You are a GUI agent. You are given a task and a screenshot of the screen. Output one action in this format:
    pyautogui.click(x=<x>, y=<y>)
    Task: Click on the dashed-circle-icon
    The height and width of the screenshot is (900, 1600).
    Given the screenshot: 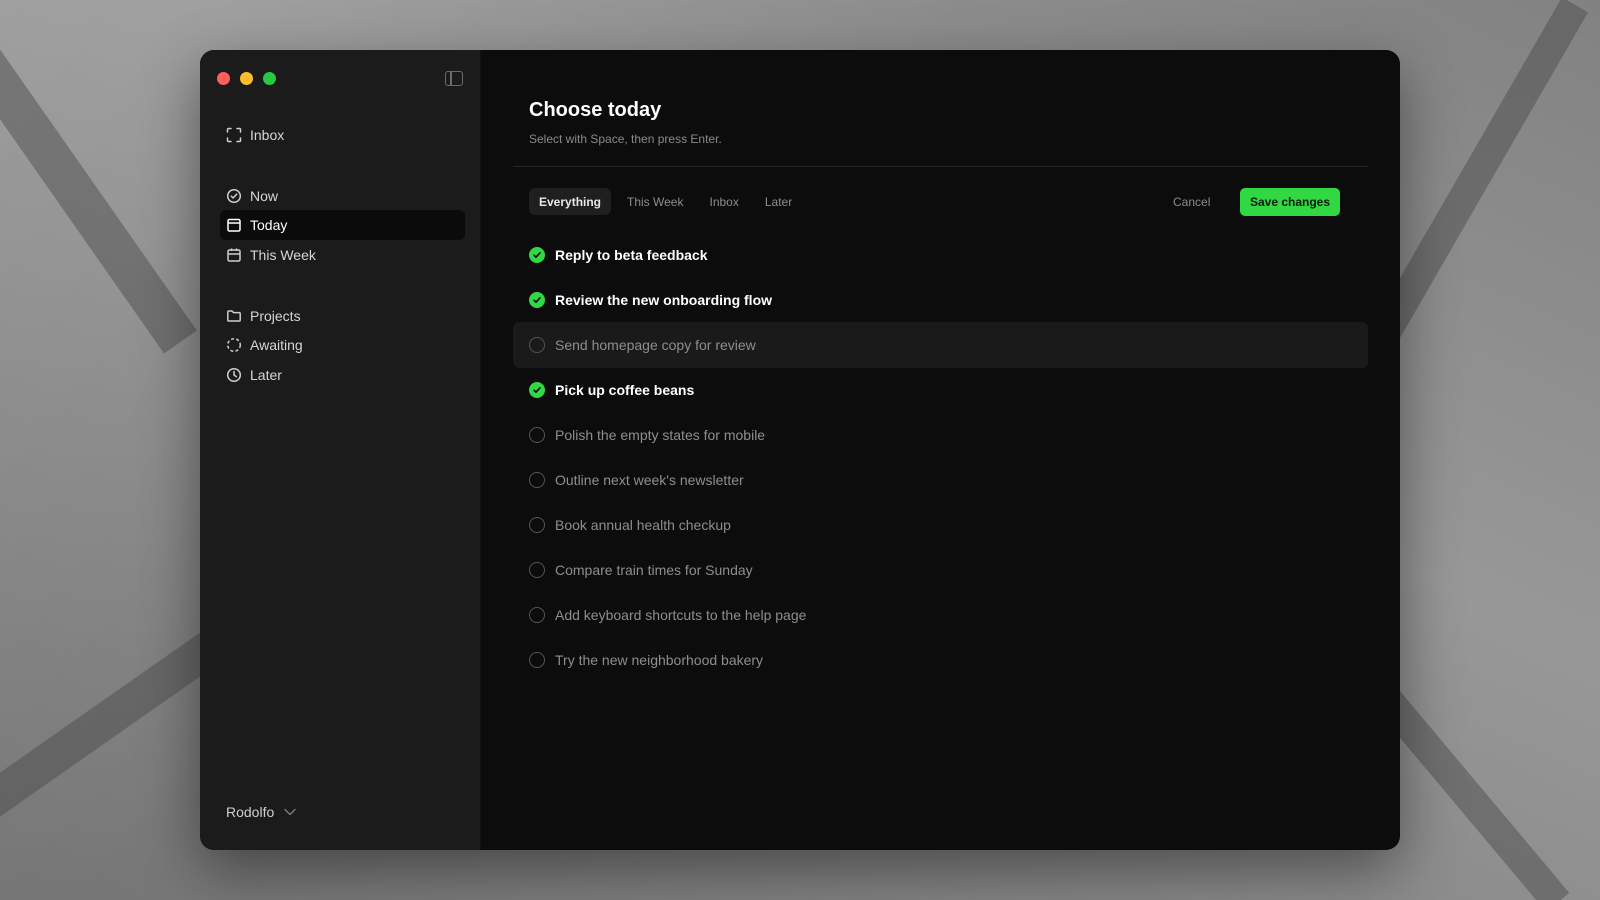 What is the action you would take?
    pyautogui.click(x=234, y=345)
    